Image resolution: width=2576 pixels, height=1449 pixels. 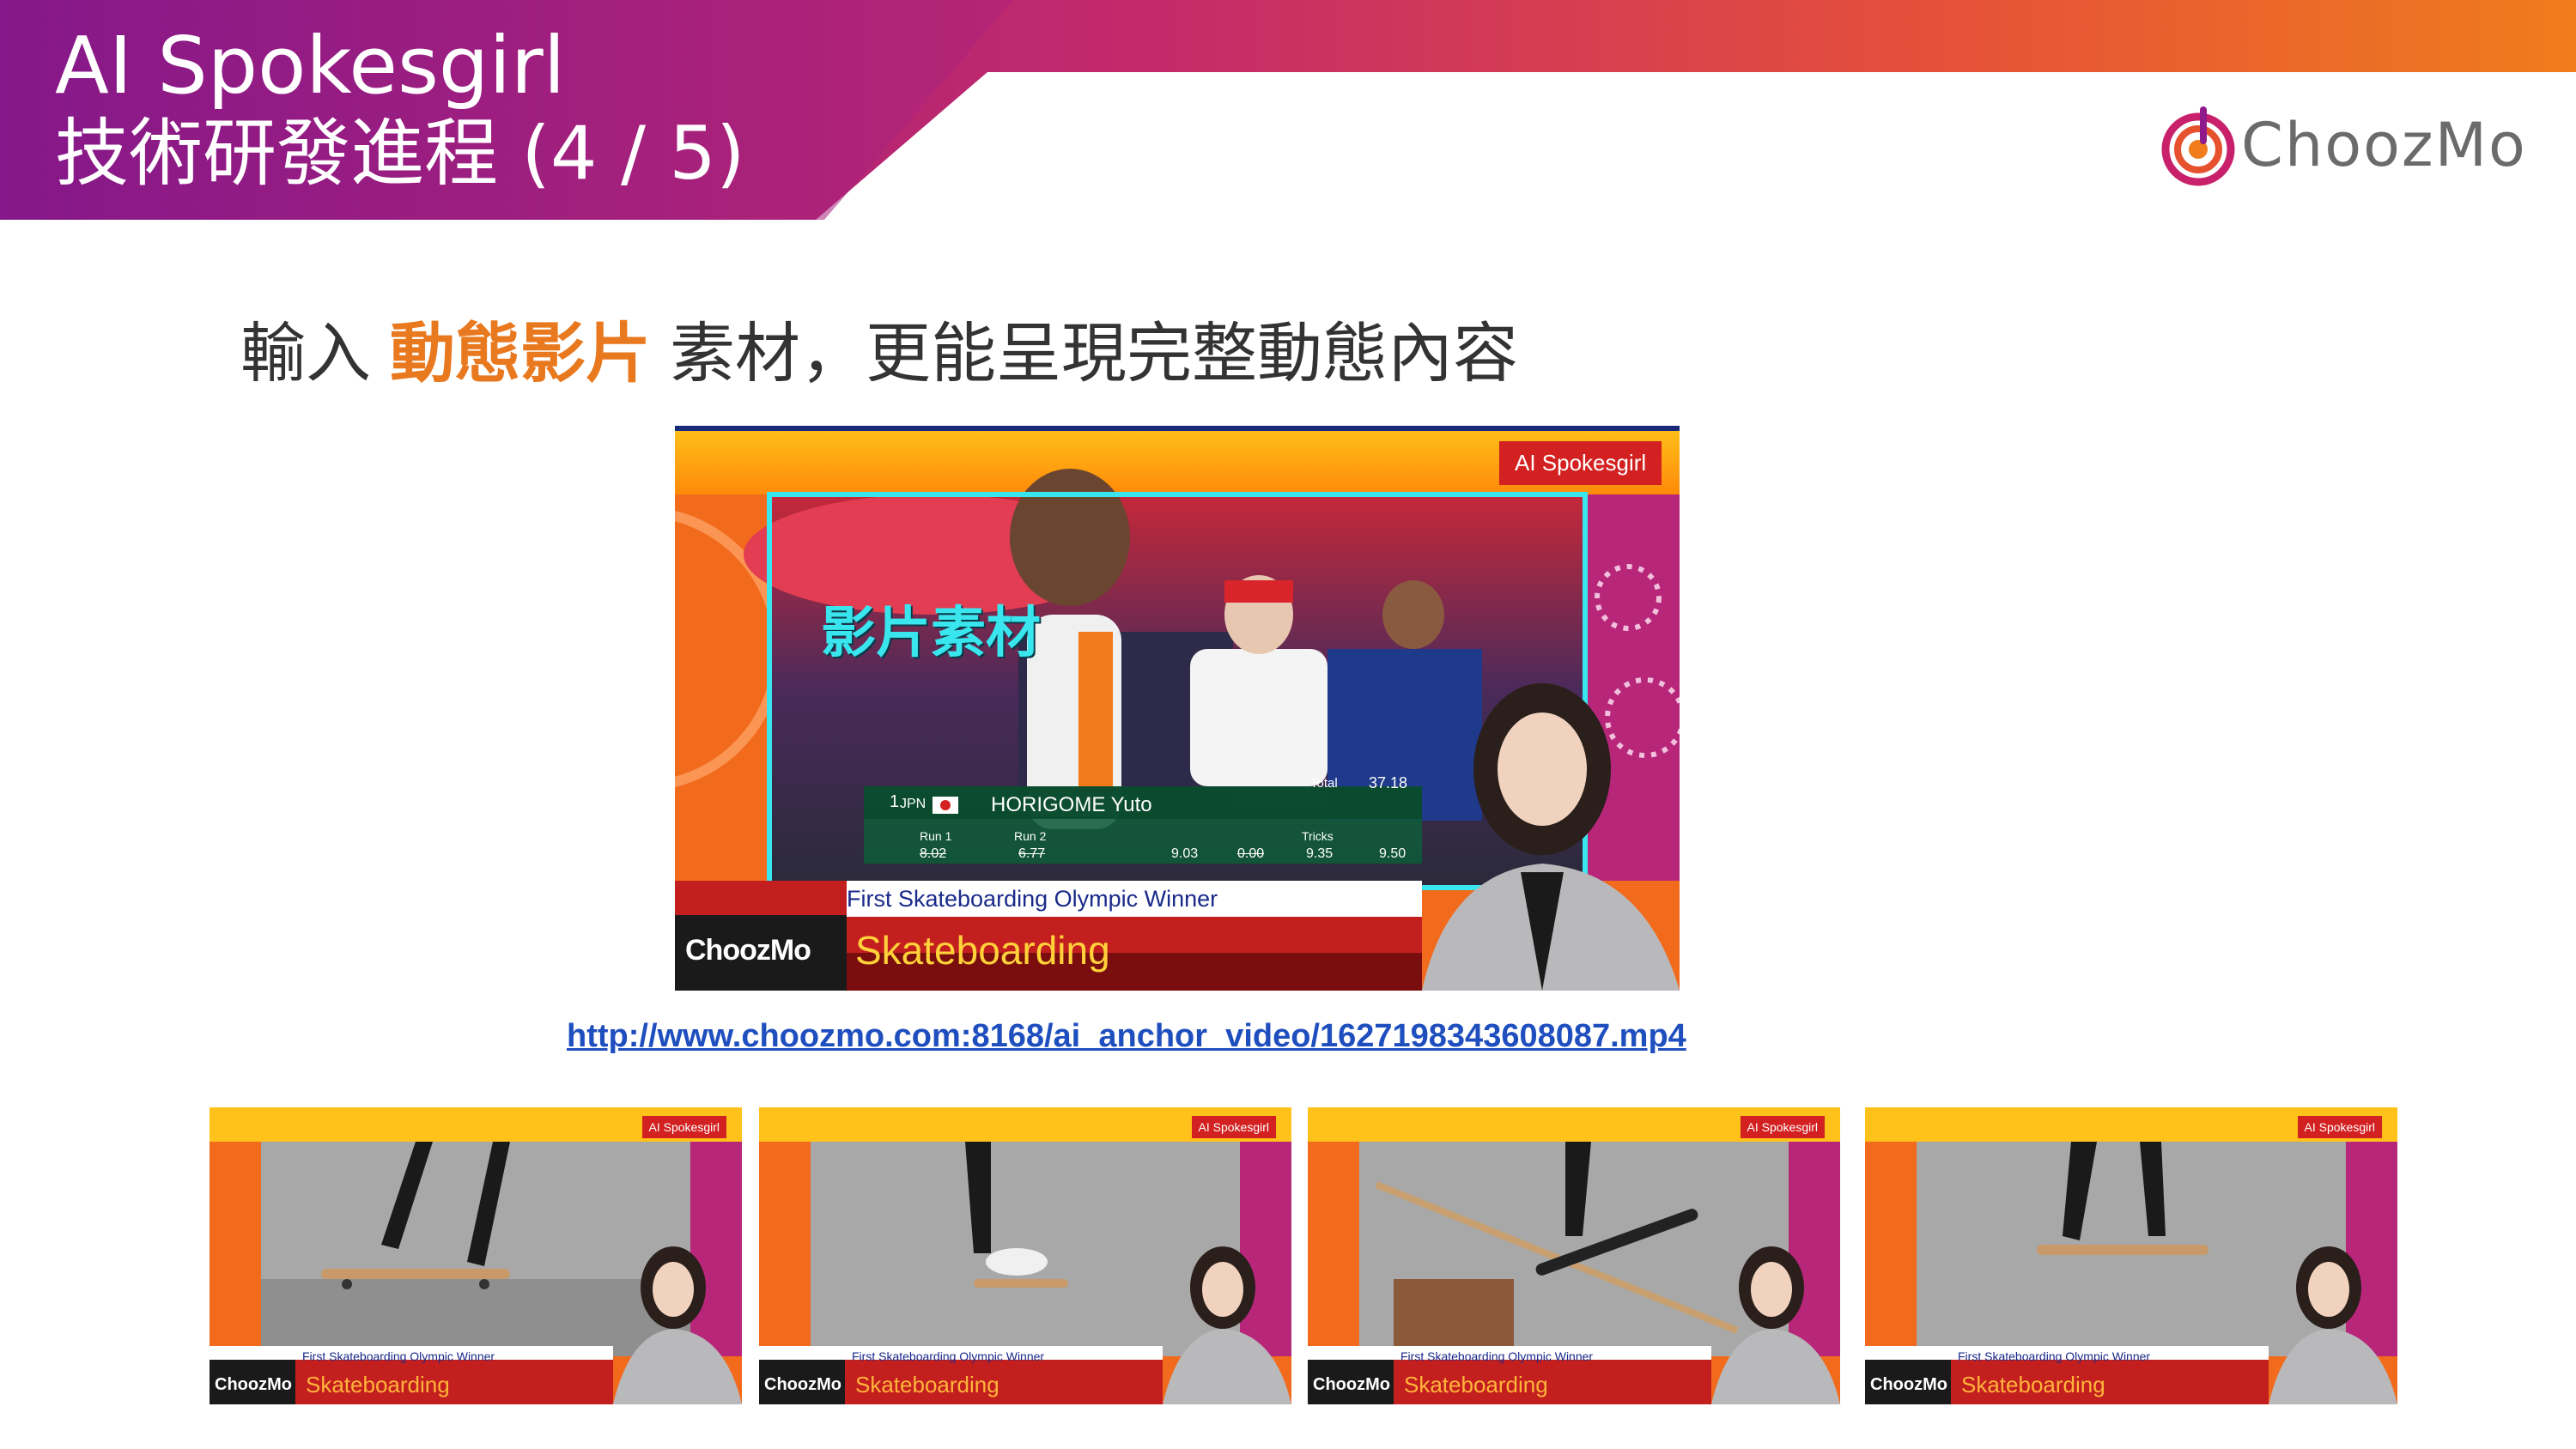 What do you see at coordinates (931, 633) in the screenshot?
I see `video-material-label: 影片素材` at bounding box center [931, 633].